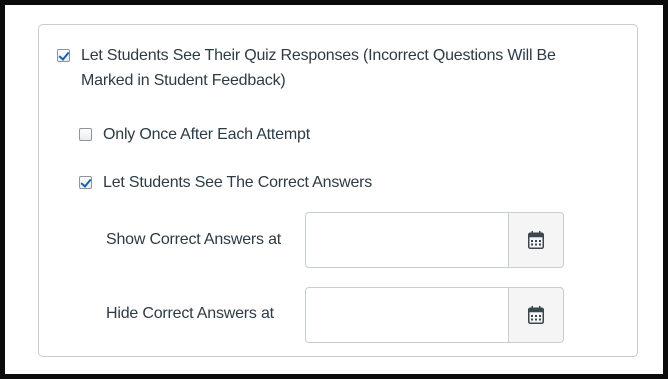 Image resolution: width=668 pixels, height=379 pixels. Describe the element at coordinates (407, 240) in the screenshot. I see `show-correct-at-input` at that location.